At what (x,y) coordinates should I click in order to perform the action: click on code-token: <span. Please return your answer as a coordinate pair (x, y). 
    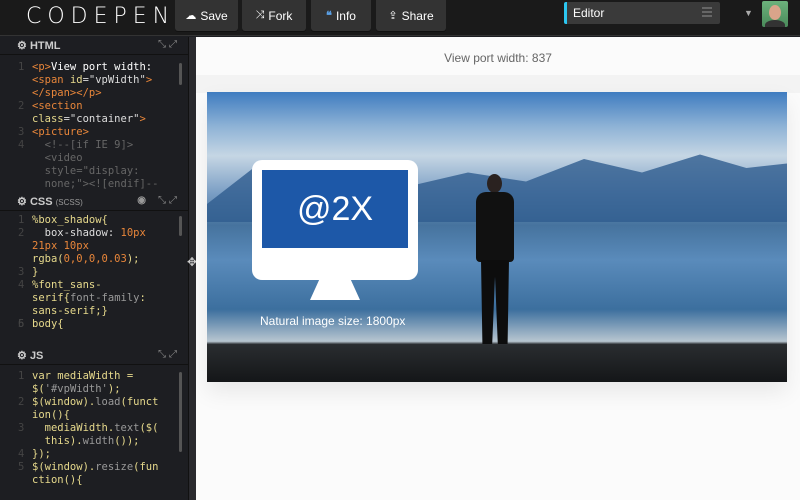
    Looking at the image, I should click on (51, 80).